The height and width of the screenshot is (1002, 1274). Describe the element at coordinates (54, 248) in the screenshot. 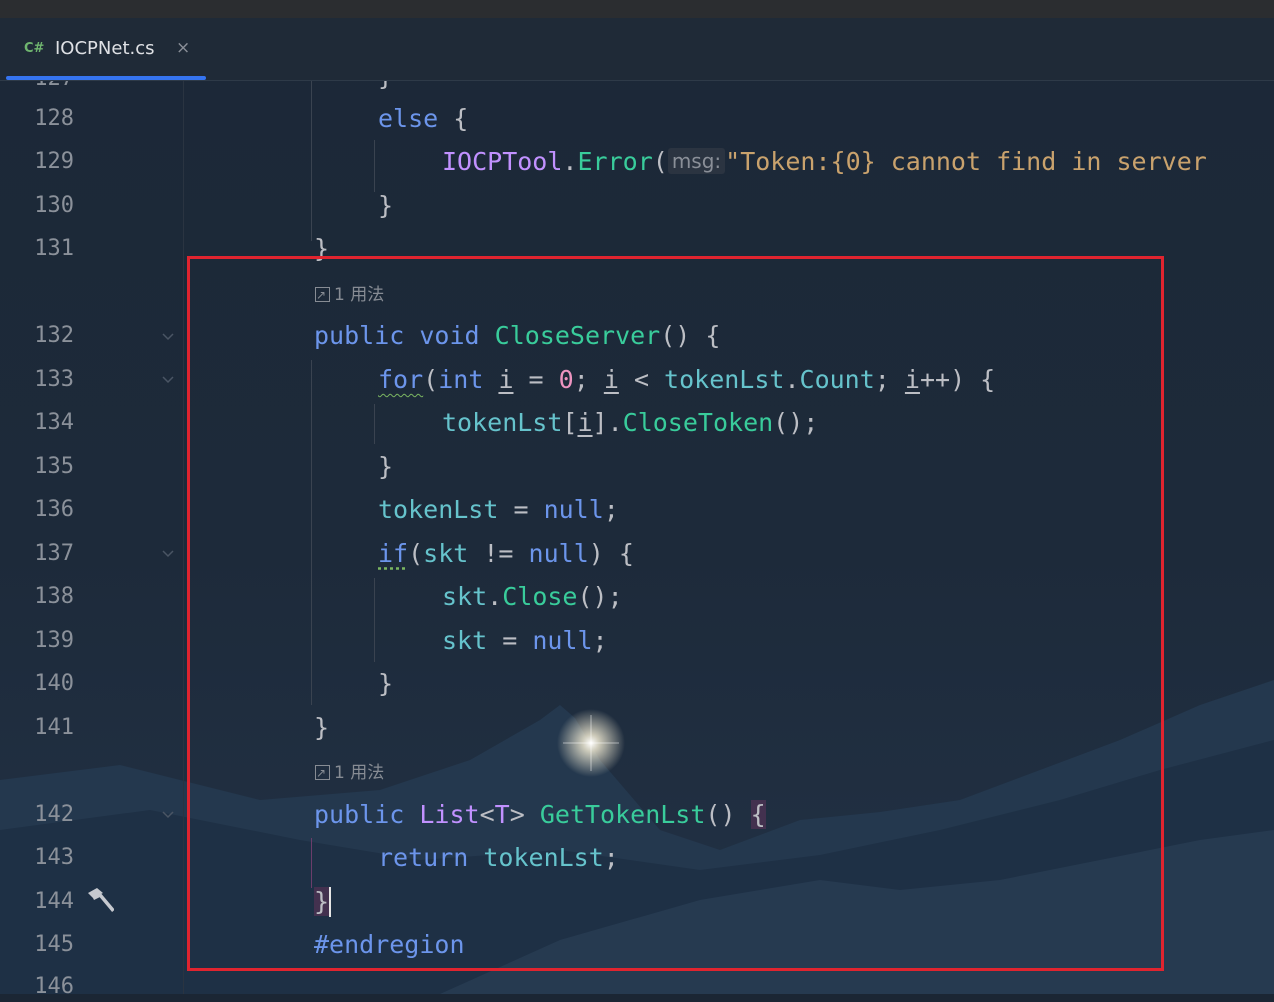

I see `line-number: 131` at that location.